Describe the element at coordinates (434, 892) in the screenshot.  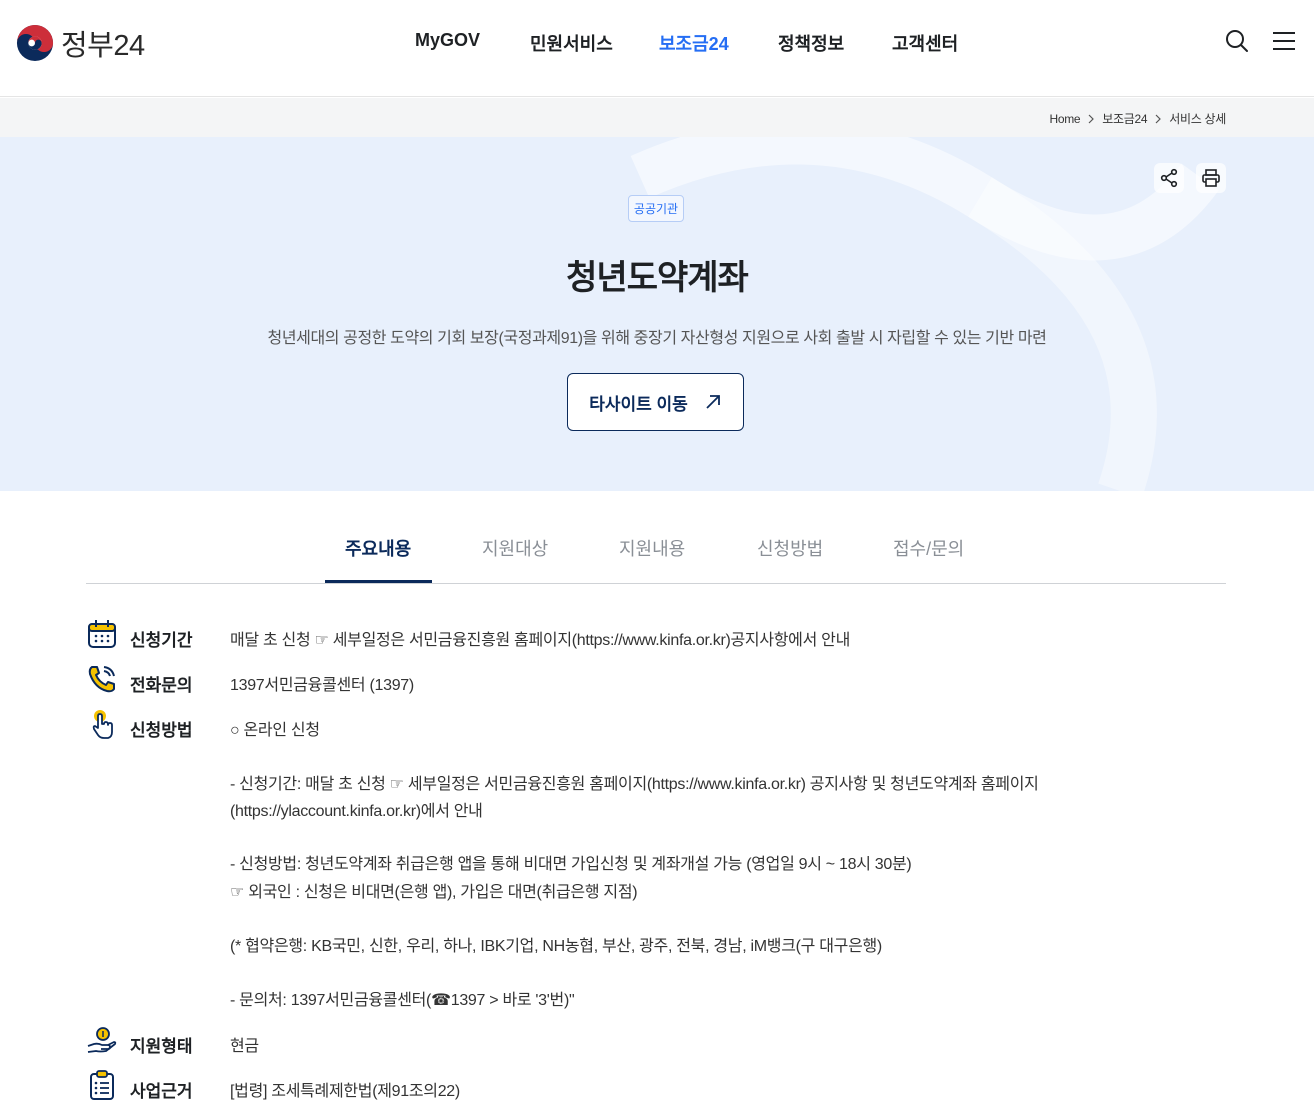
I see `method-line: ☞ 외국인 : 신청은 비대면(은행 앱), 가입은 대면(취급은행 지점)` at that location.